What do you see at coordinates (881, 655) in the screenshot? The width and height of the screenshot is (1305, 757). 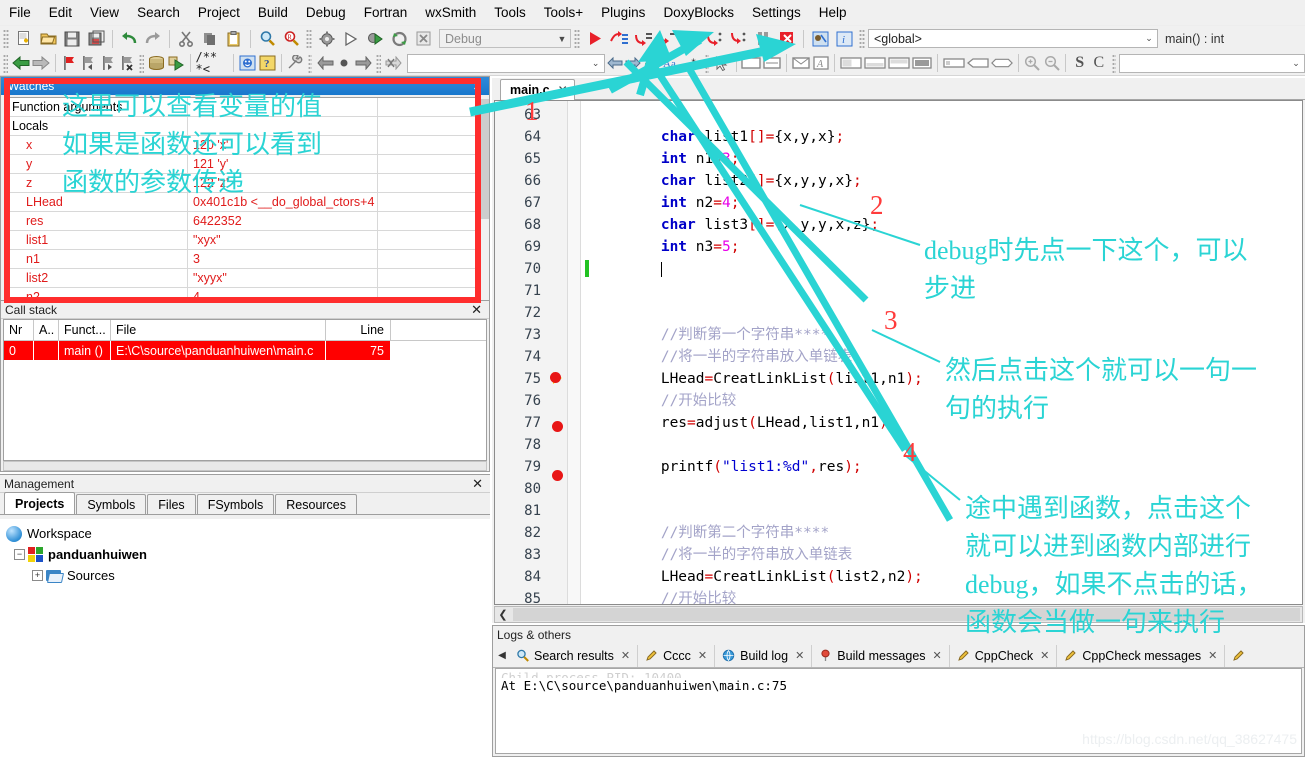 I see `tab-build-messages: Build messages ✕` at bounding box center [881, 655].